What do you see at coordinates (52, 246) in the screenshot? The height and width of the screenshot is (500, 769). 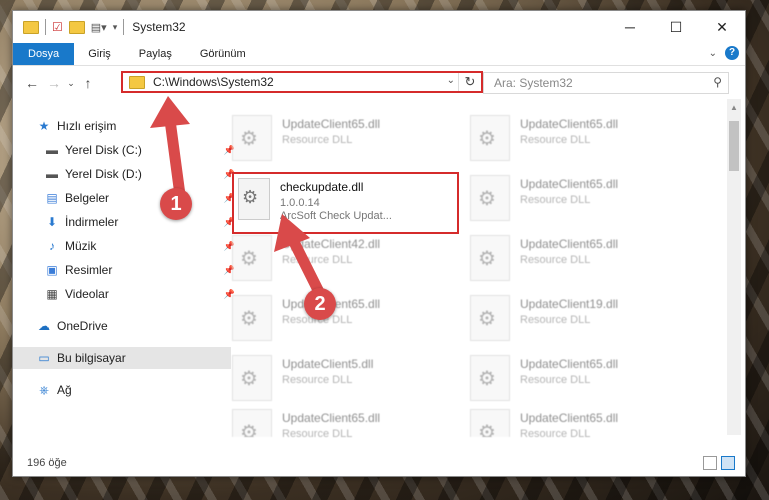 I see `music-icon: ♪` at bounding box center [52, 246].